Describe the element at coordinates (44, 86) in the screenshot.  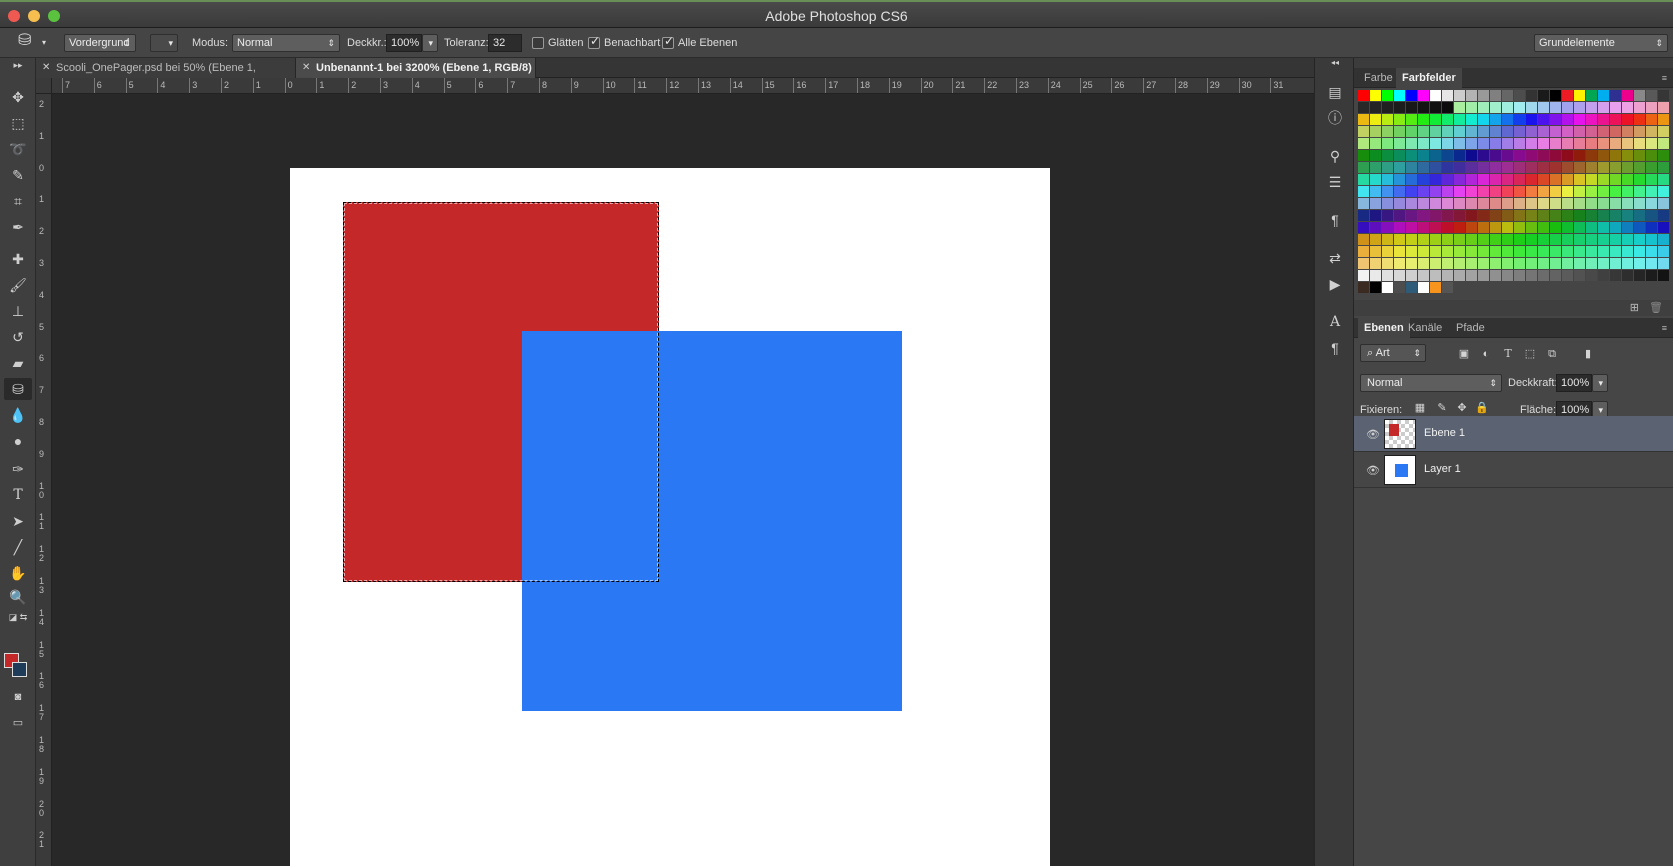
I see `ruler-origin` at that location.